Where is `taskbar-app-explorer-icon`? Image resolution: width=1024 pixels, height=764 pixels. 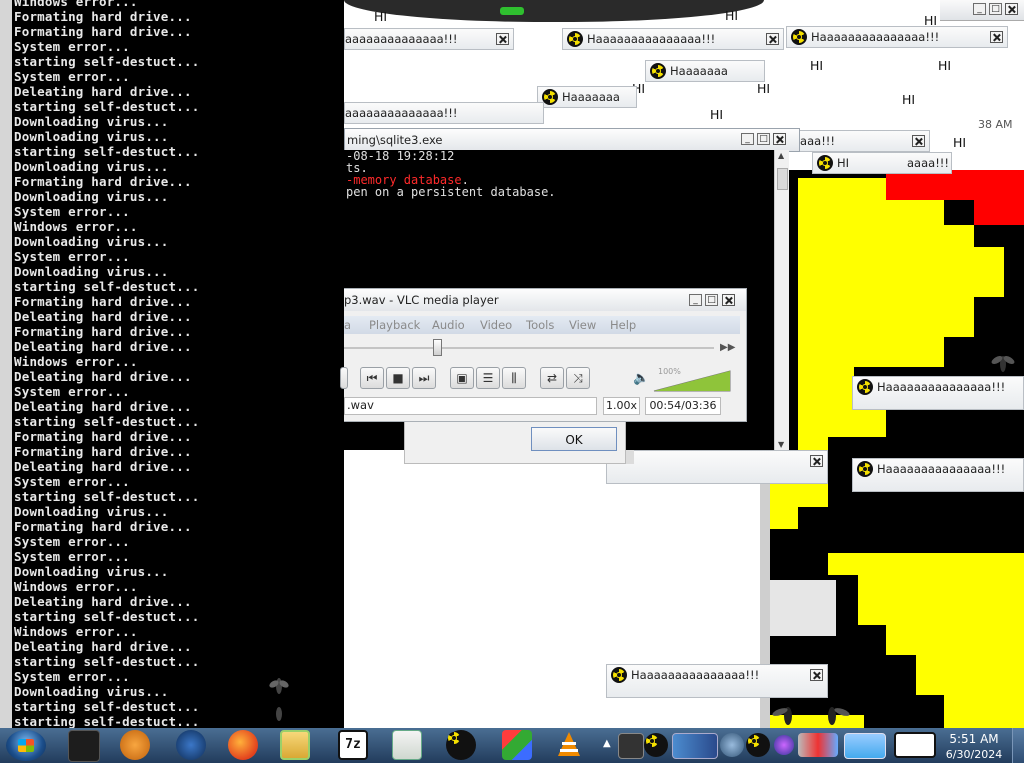 taskbar-app-explorer-icon is located at coordinates (295, 745).